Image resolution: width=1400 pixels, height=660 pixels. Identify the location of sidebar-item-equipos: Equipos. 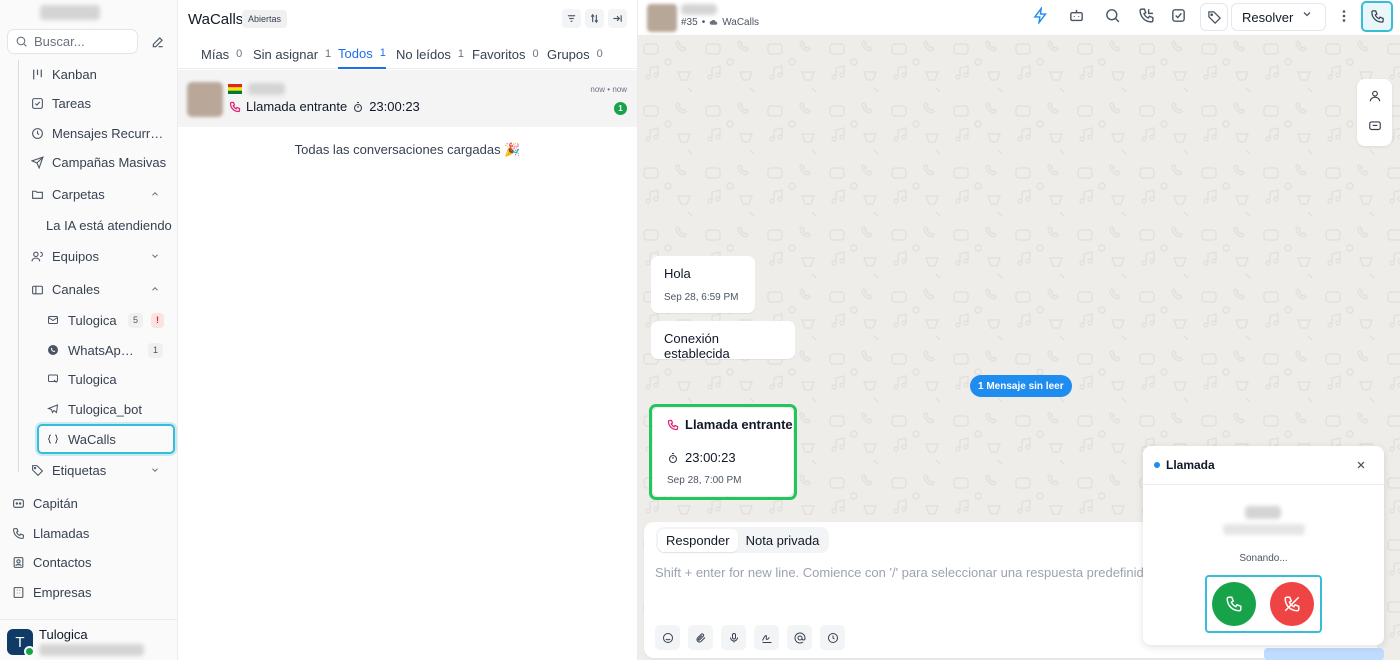
(104, 256).